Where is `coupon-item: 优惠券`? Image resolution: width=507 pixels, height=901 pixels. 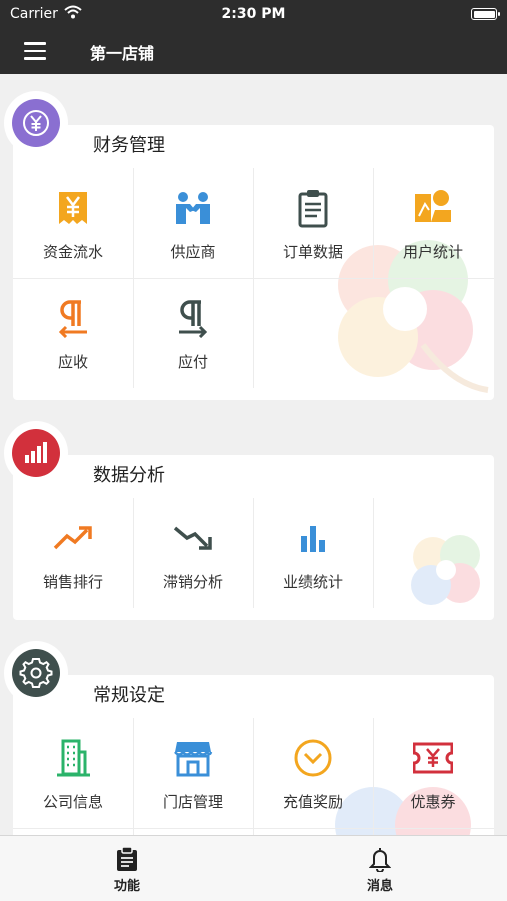
coupon-item: 优惠券 is located at coordinates (433, 773).